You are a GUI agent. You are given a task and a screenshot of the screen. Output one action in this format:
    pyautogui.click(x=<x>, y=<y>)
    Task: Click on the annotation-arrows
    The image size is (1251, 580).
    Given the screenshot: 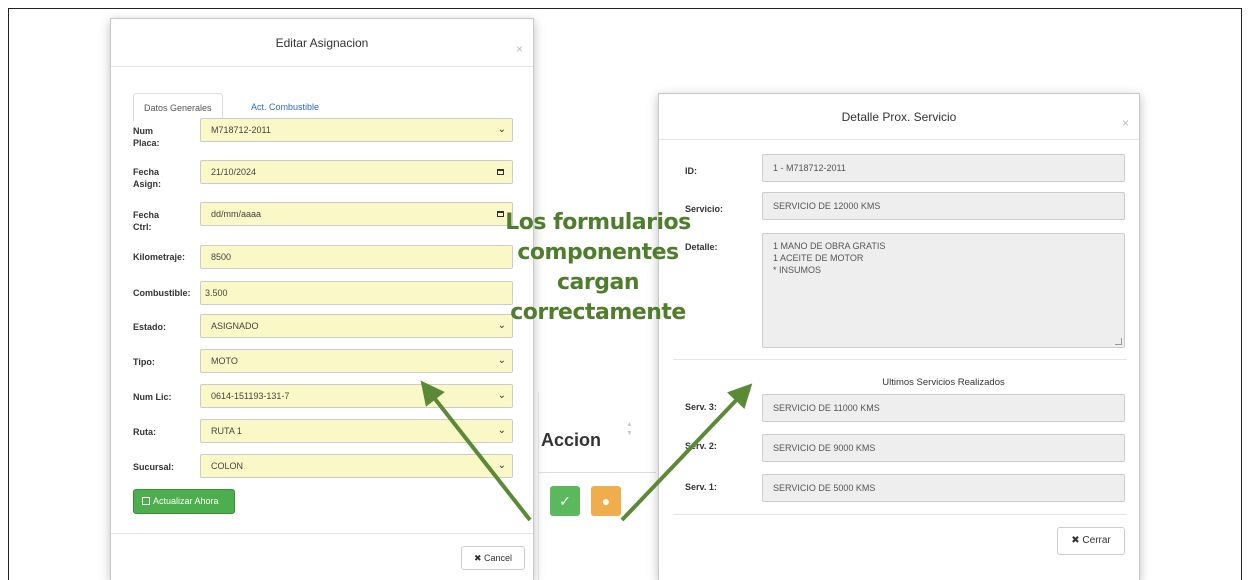 What is the action you would take?
    pyautogui.click(x=586, y=451)
    